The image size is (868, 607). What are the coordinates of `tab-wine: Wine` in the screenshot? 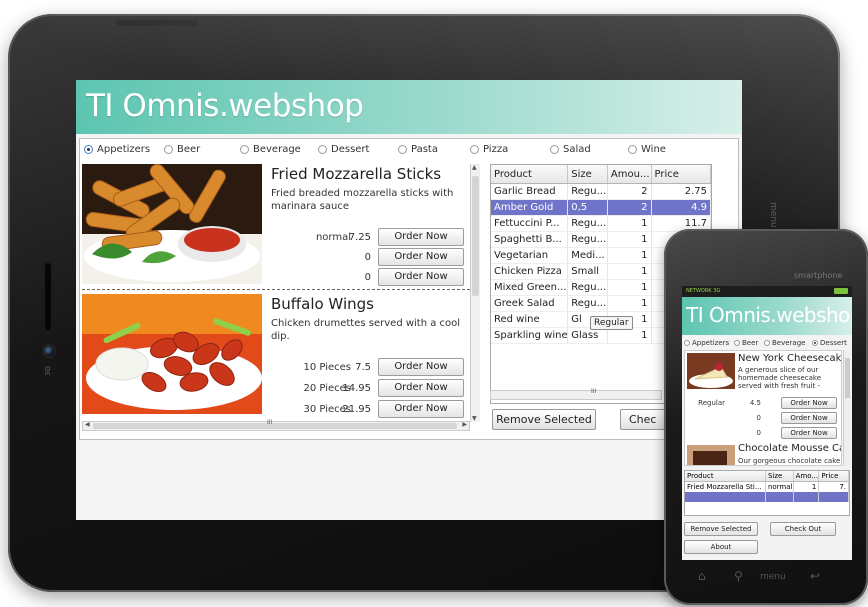 It's located at (647, 149).